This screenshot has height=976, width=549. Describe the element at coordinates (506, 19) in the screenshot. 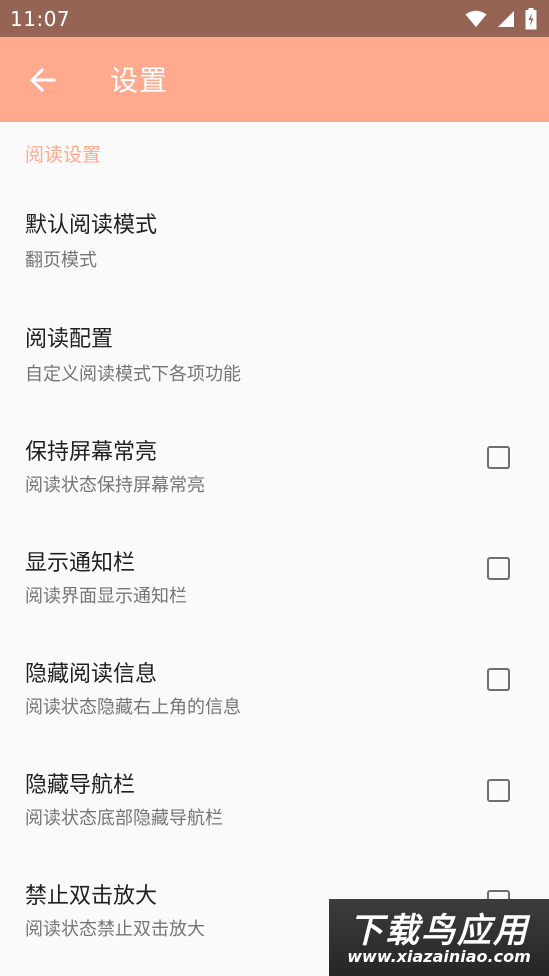

I see `signal-icon` at that location.